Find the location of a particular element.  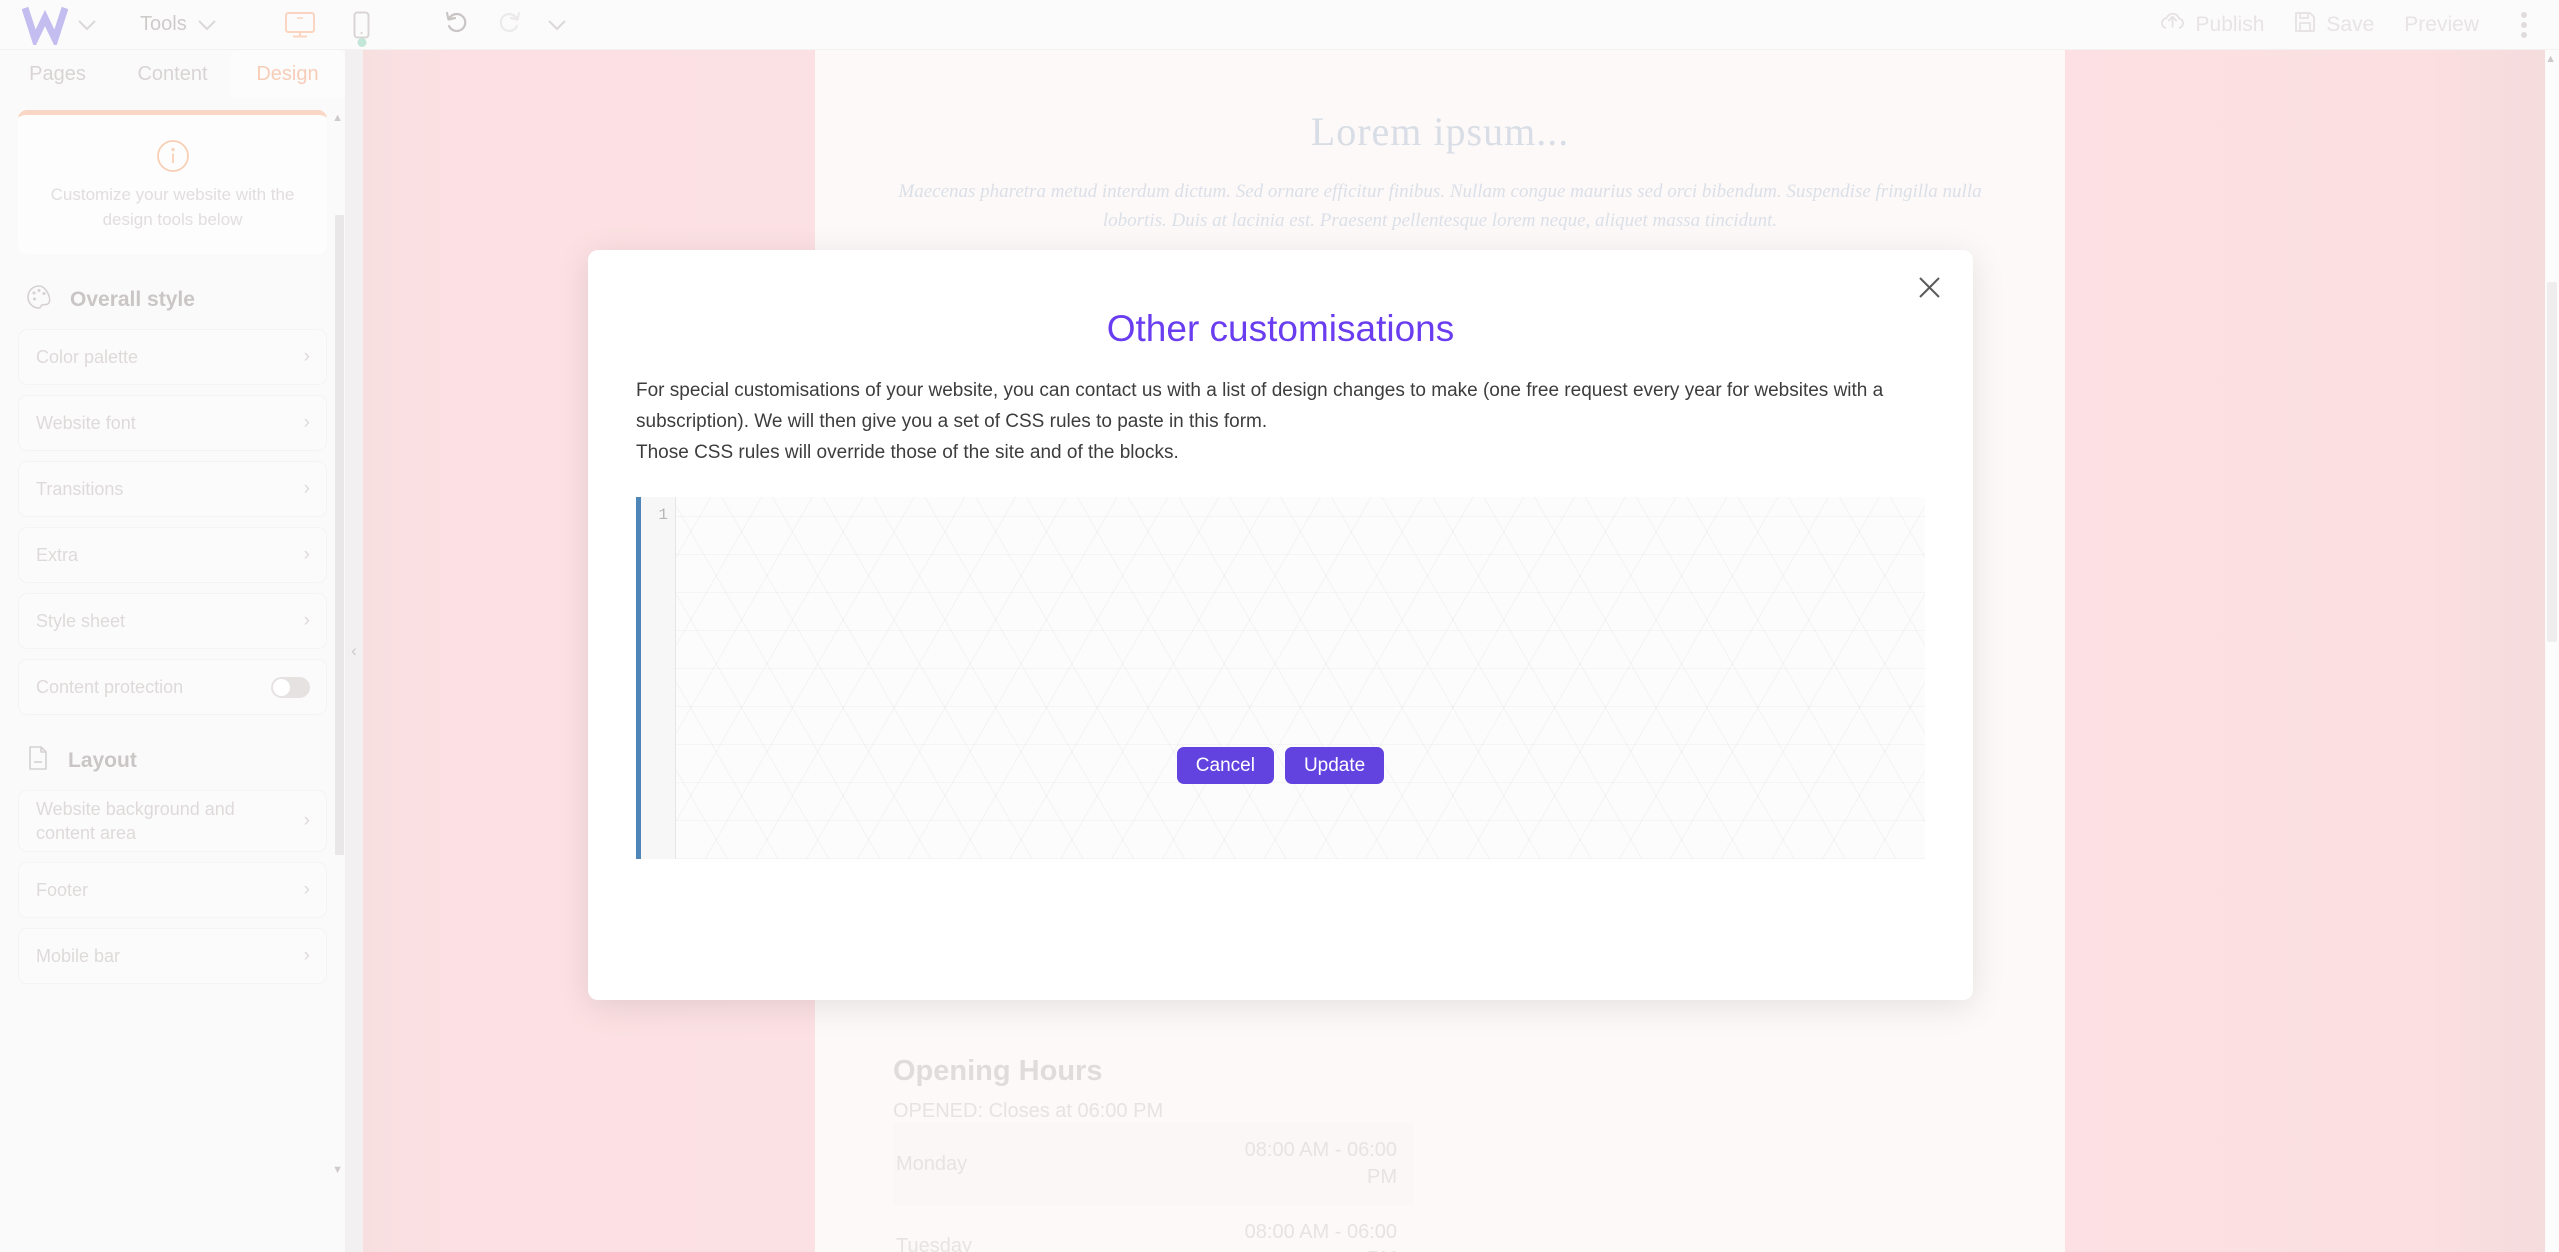

sidebar-item-label: Website font is located at coordinates (86, 423).